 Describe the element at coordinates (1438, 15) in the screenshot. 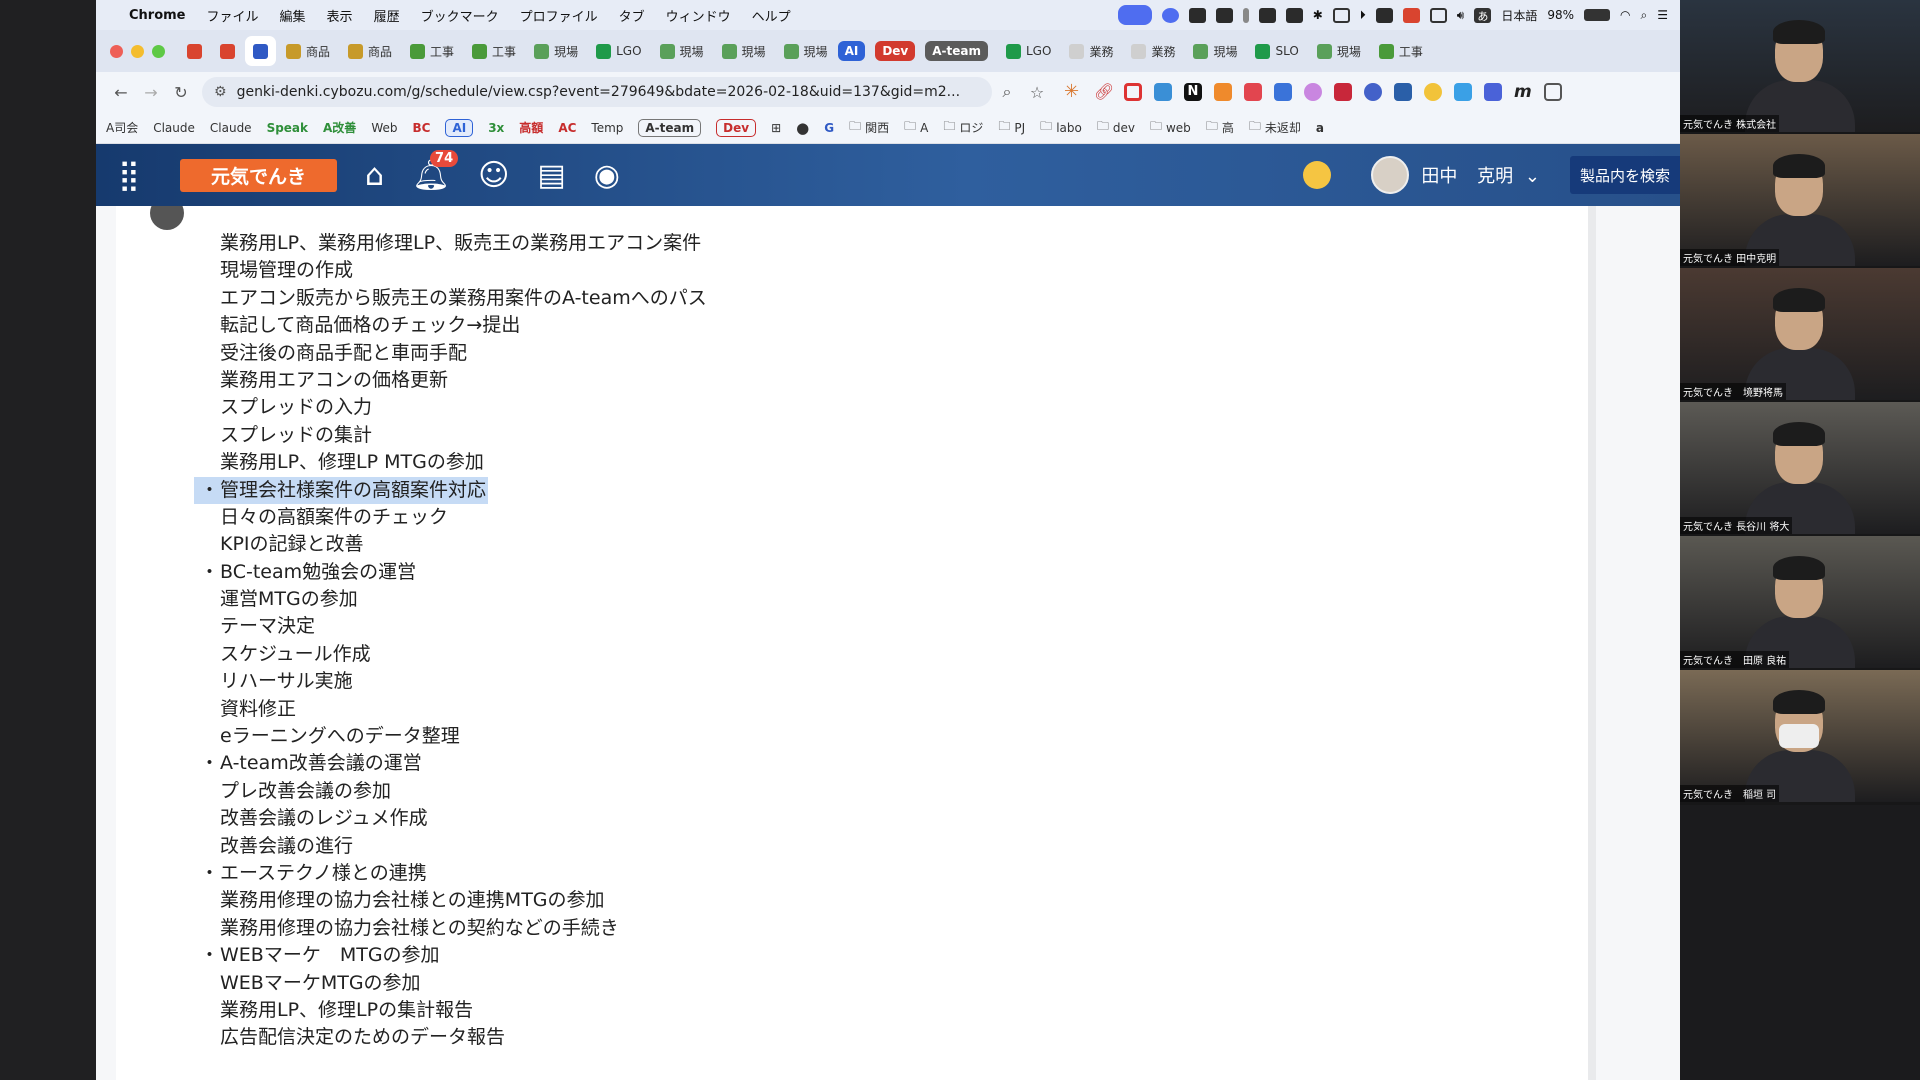

I see `display-icon` at that location.